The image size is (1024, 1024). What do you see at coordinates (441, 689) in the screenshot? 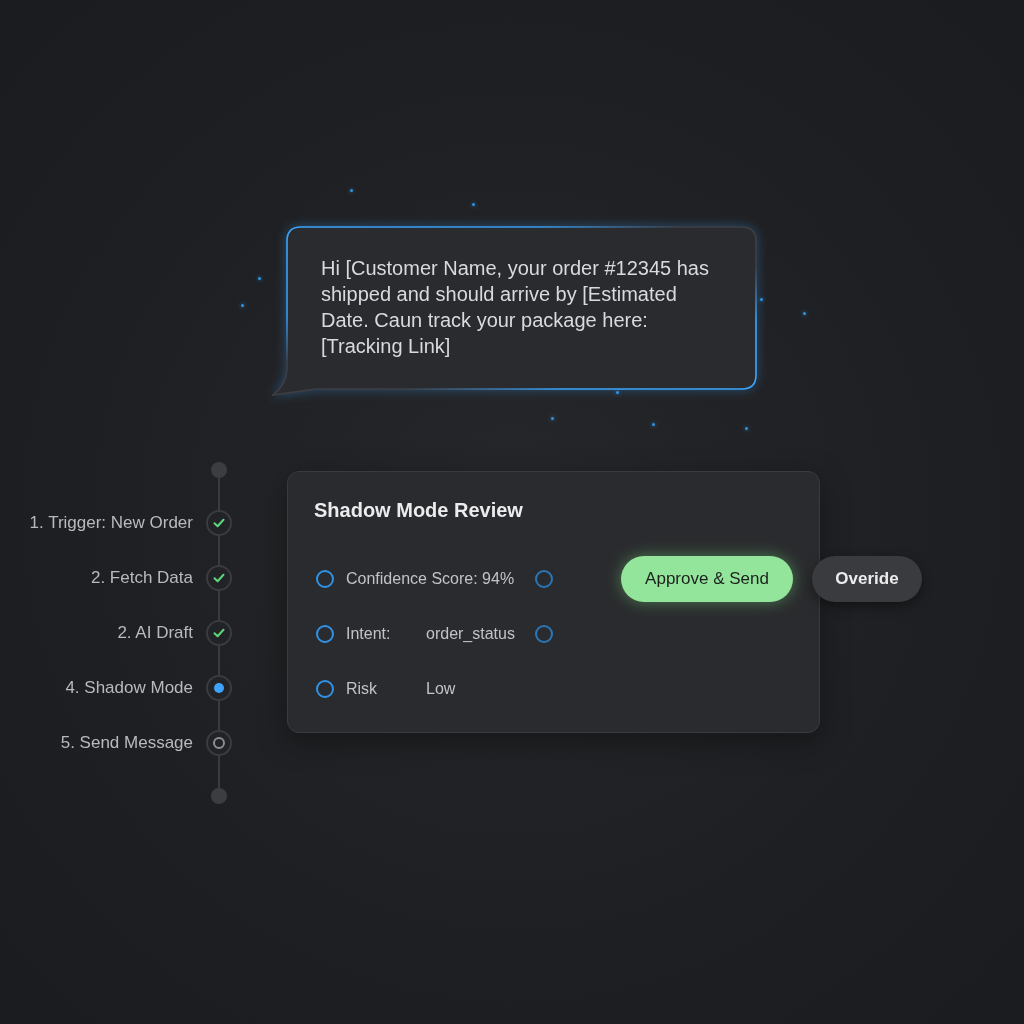
I see `row-value: Low` at bounding box center [441, 689].